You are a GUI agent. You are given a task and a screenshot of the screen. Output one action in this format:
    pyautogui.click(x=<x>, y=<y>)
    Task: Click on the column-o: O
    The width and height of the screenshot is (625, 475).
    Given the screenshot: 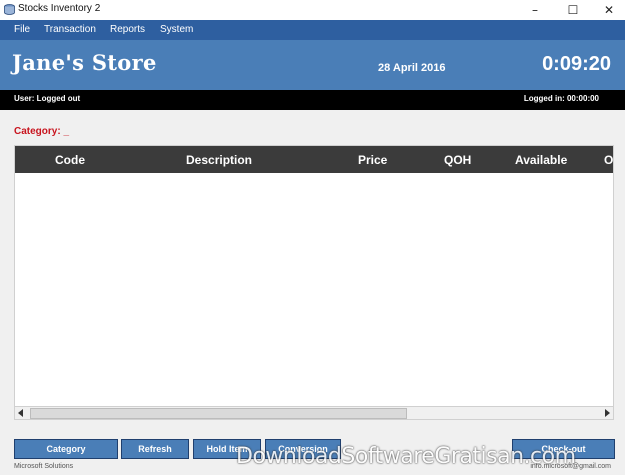 What is the action you would take?
    pyautogui.click(x=608, y=160)
    